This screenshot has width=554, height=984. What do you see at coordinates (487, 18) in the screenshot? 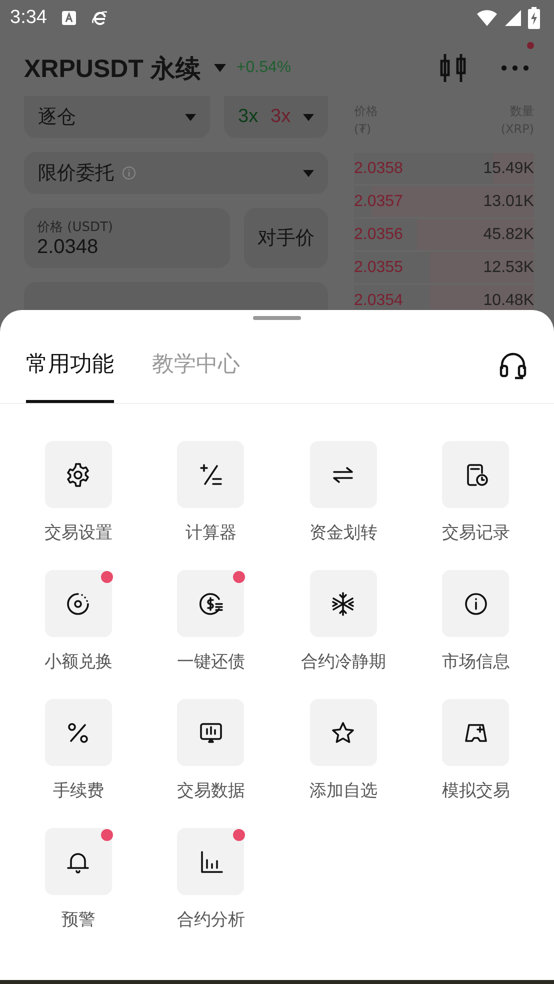
I see `wifi-icon` at bounding box center [487, 18].